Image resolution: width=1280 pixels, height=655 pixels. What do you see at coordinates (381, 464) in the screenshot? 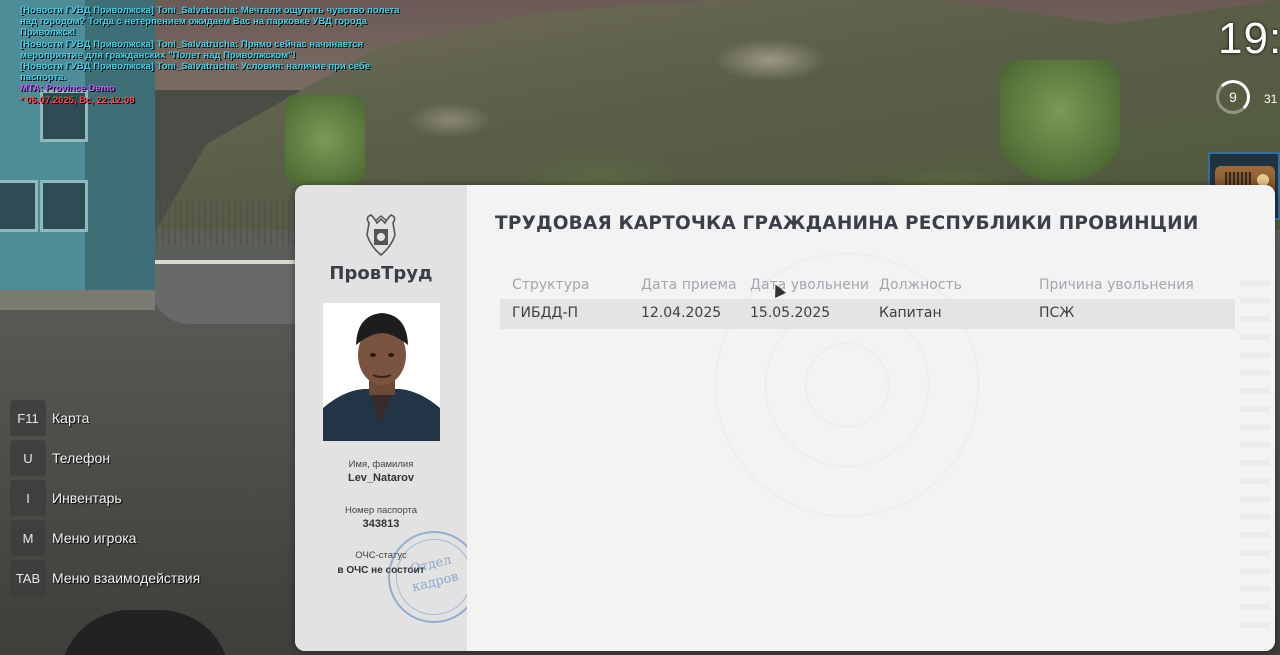
I see `name-label: Имя, фамилия` at bounding box center [381, 464].